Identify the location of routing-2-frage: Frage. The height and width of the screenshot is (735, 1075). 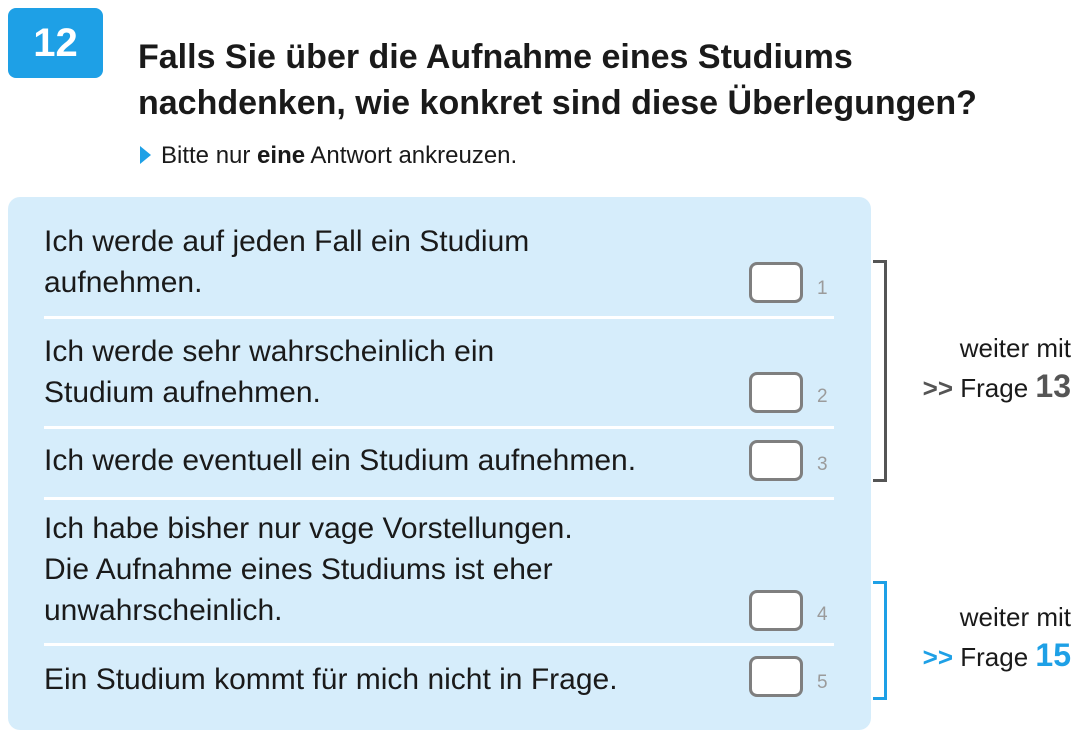
(994, 657).